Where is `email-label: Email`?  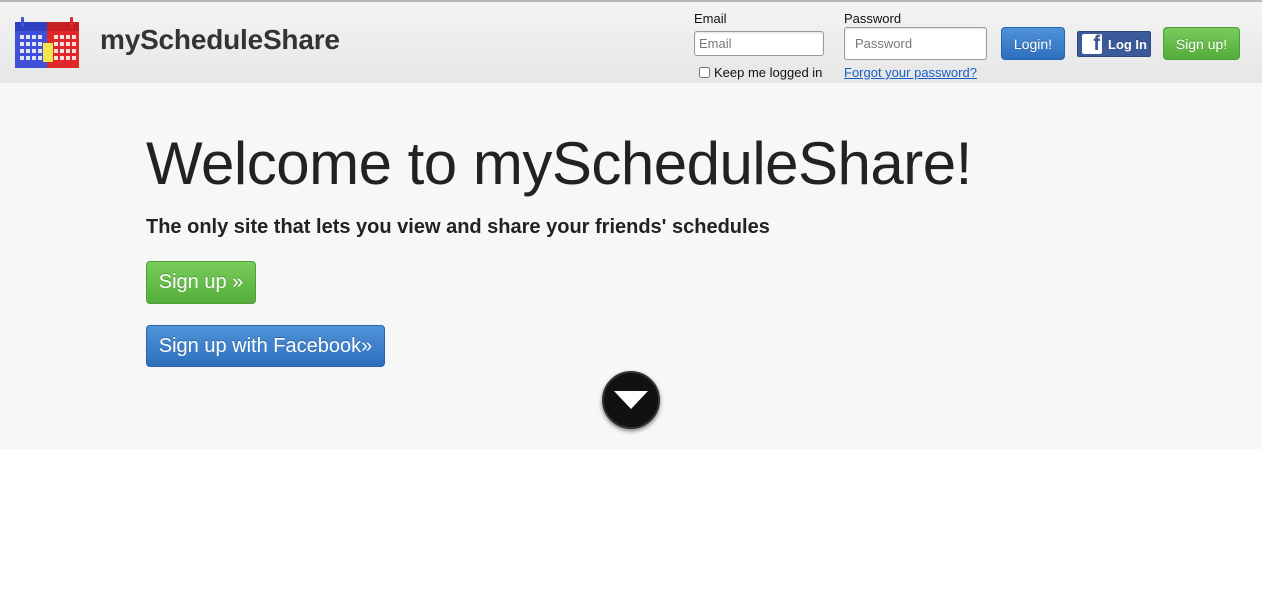
email-label: Email is located at coordinates (710, 18).